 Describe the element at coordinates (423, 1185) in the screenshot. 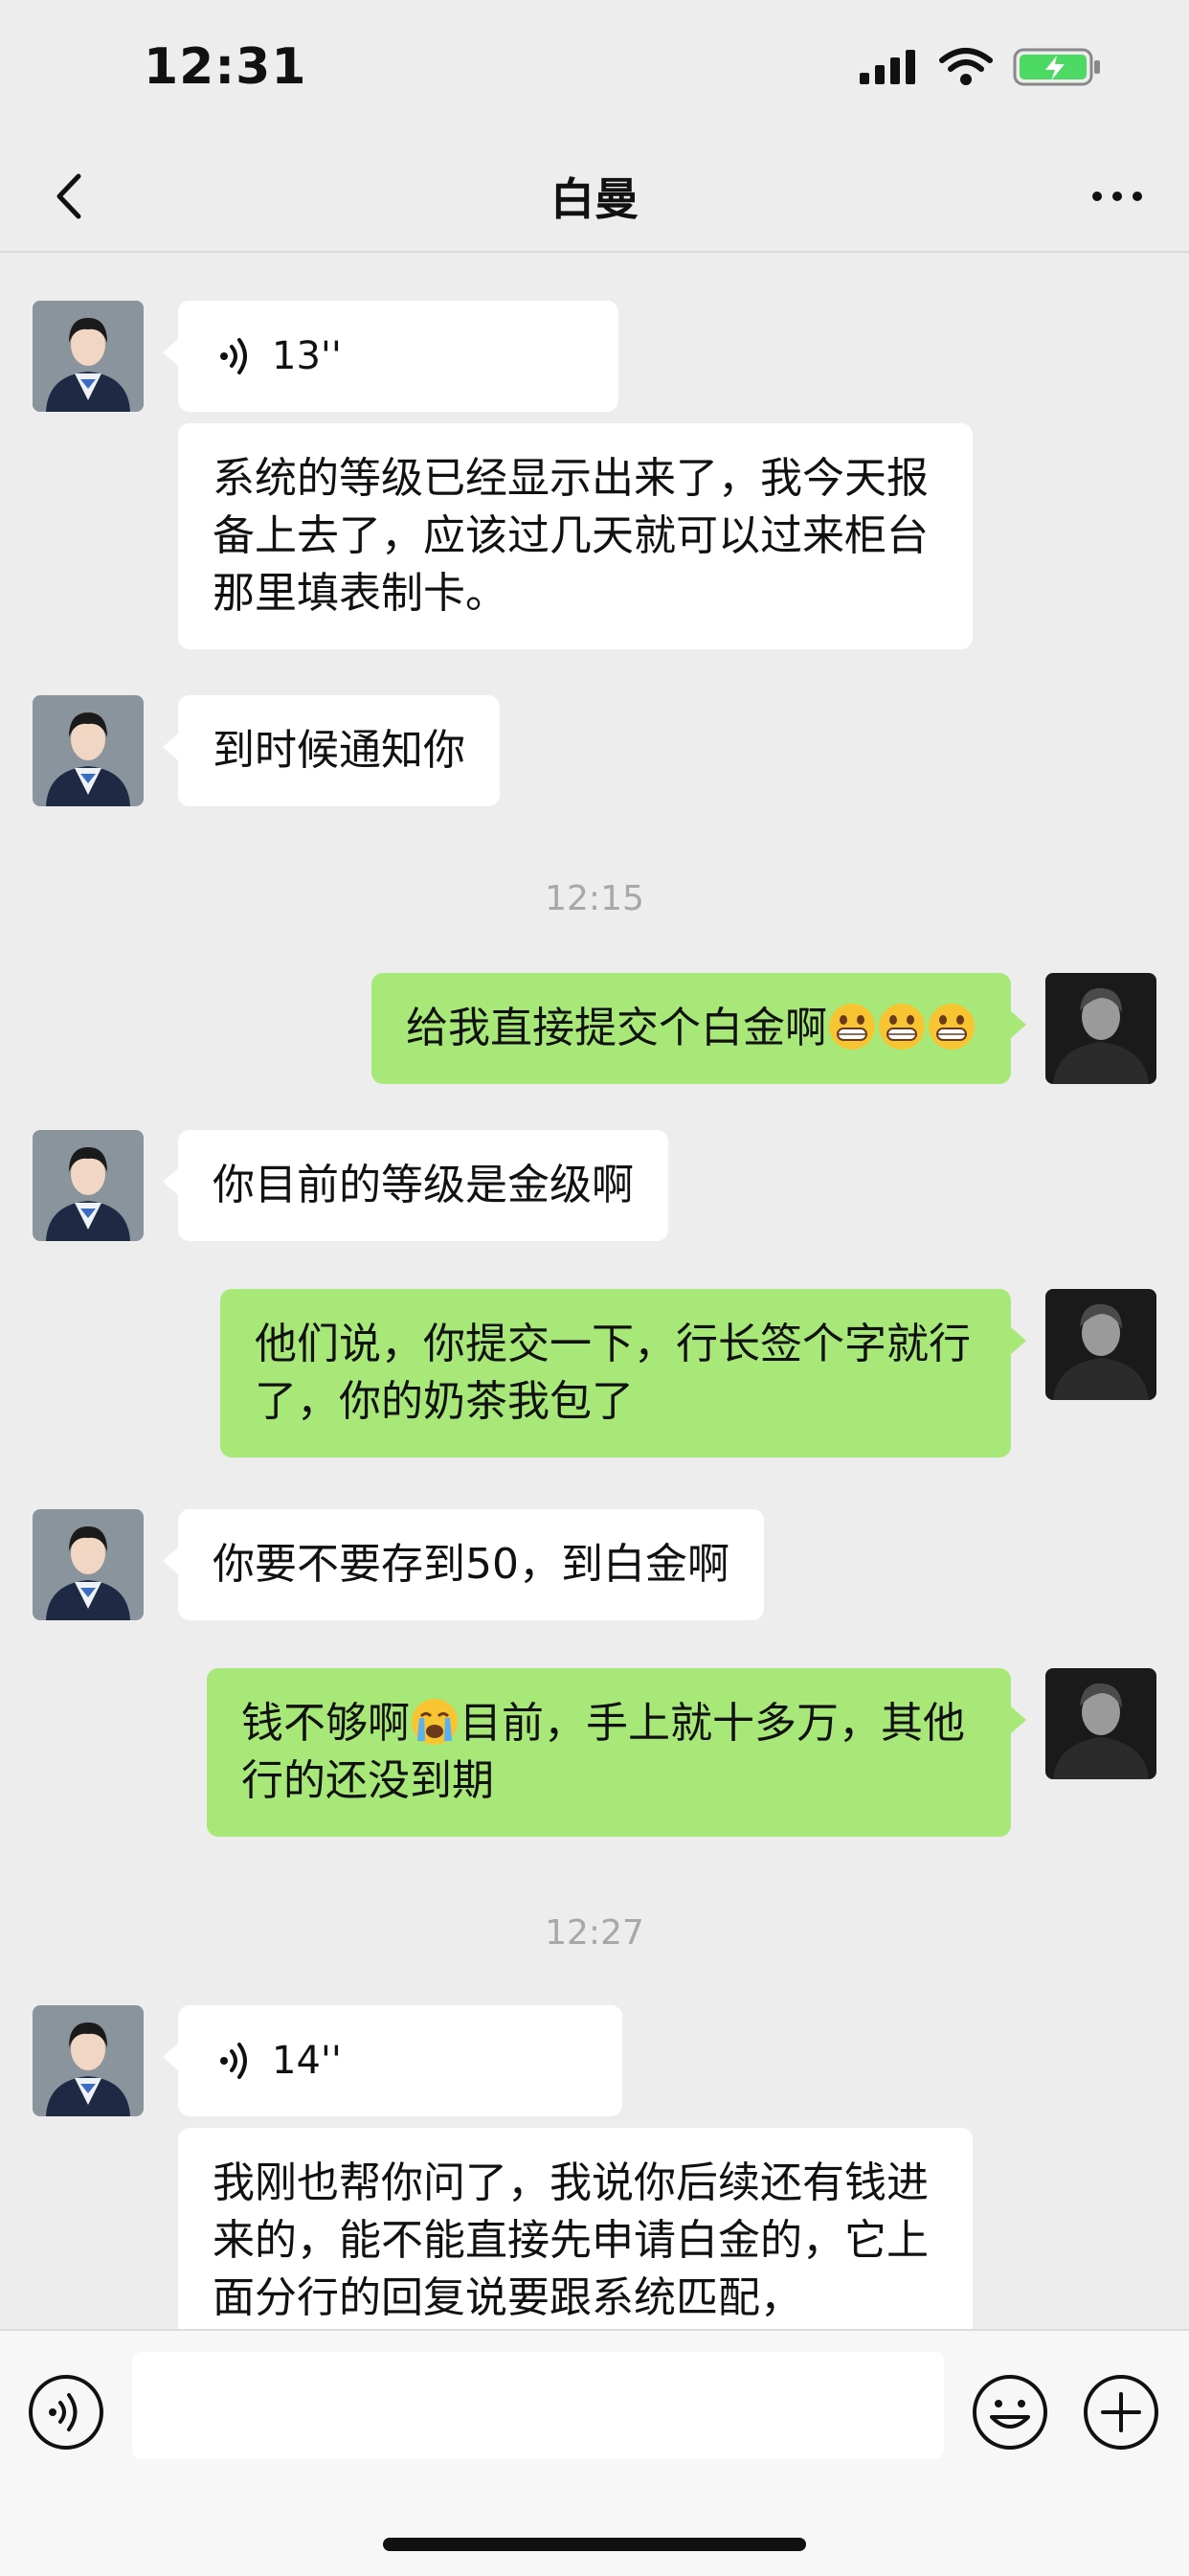

I see `message-text: 你目前的等级是金级啊` at that location.